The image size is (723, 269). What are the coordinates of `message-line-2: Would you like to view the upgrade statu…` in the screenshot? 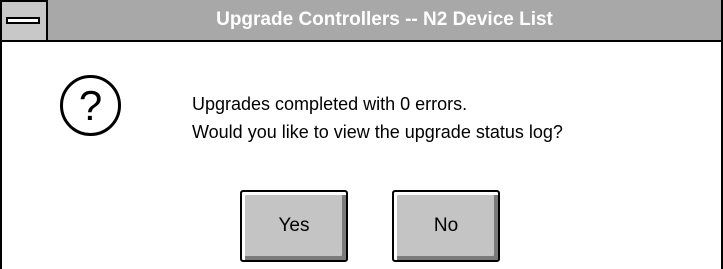 It's located at (377, 132).